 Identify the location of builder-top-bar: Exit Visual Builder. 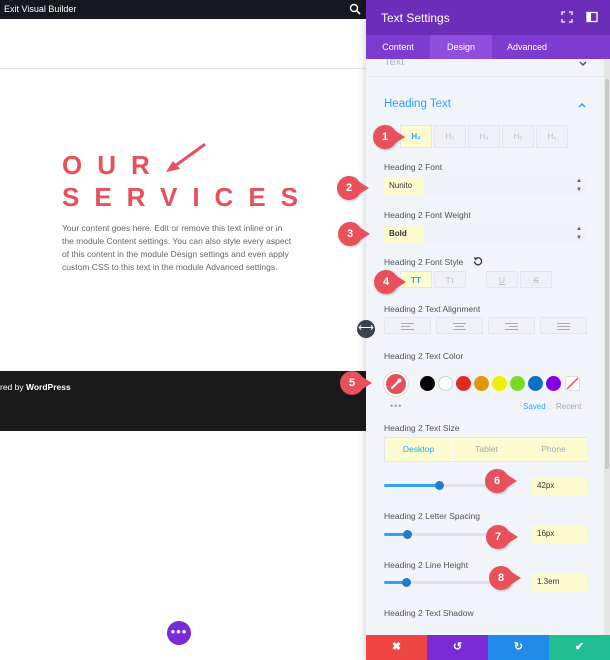
(183, 9).